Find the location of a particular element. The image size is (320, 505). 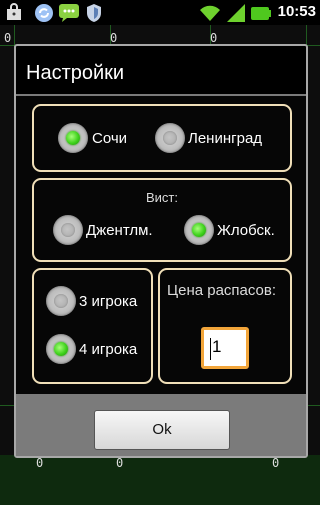

players-group: 3 игрока 4 игрока is located at coordinates (92, 326).